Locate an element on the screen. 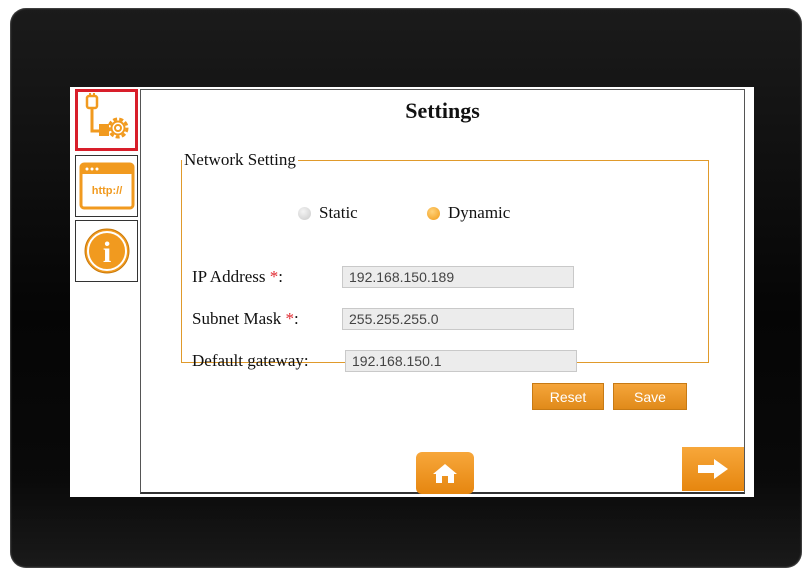 This screenshot has height=574, width=807. home-icon is located at coordinates (445, 473).